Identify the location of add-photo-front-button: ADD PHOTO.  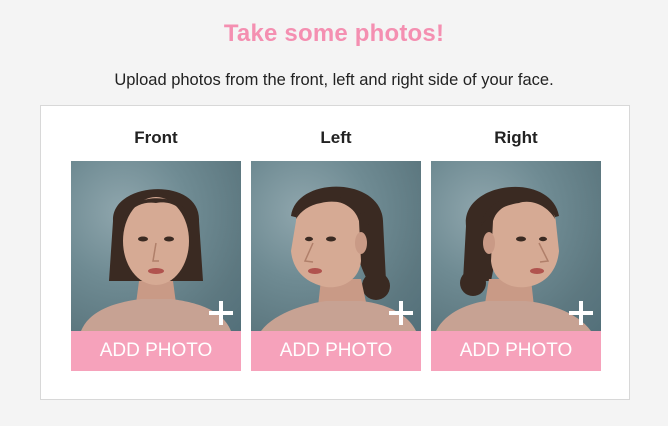
(156, 351).